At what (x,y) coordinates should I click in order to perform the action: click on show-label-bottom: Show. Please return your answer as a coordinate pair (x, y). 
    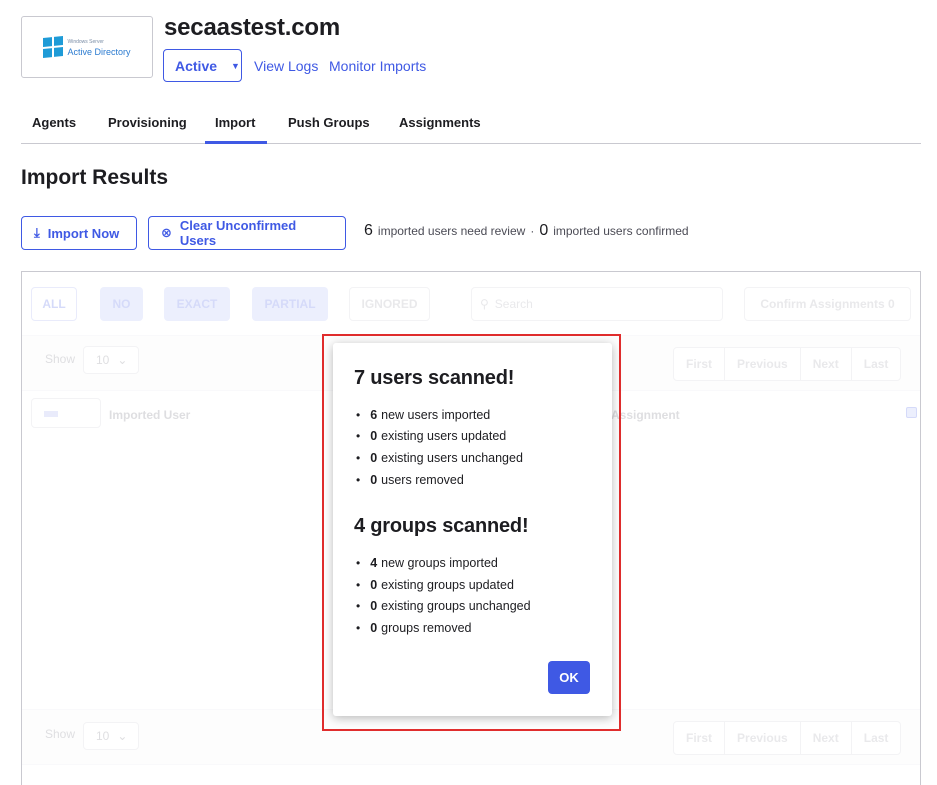
    Looking at the image, I should click on (60, 734).